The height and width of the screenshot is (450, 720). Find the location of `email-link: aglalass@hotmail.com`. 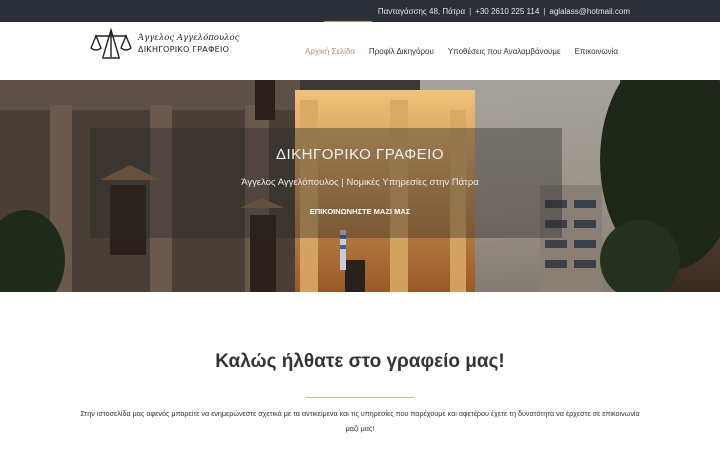

email-link: aglalass@hotmail.com is located at coordinates (589, 11).